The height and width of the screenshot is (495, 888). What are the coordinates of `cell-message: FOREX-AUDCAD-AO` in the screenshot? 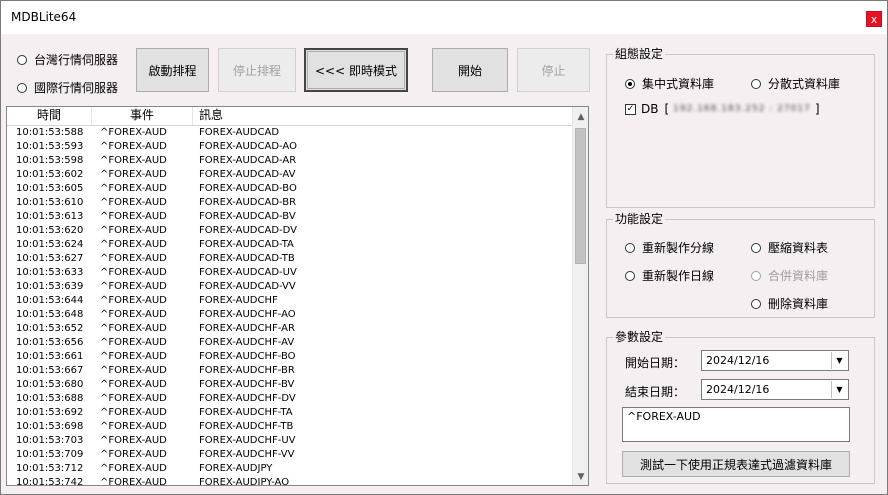 It's located at (248, 146).